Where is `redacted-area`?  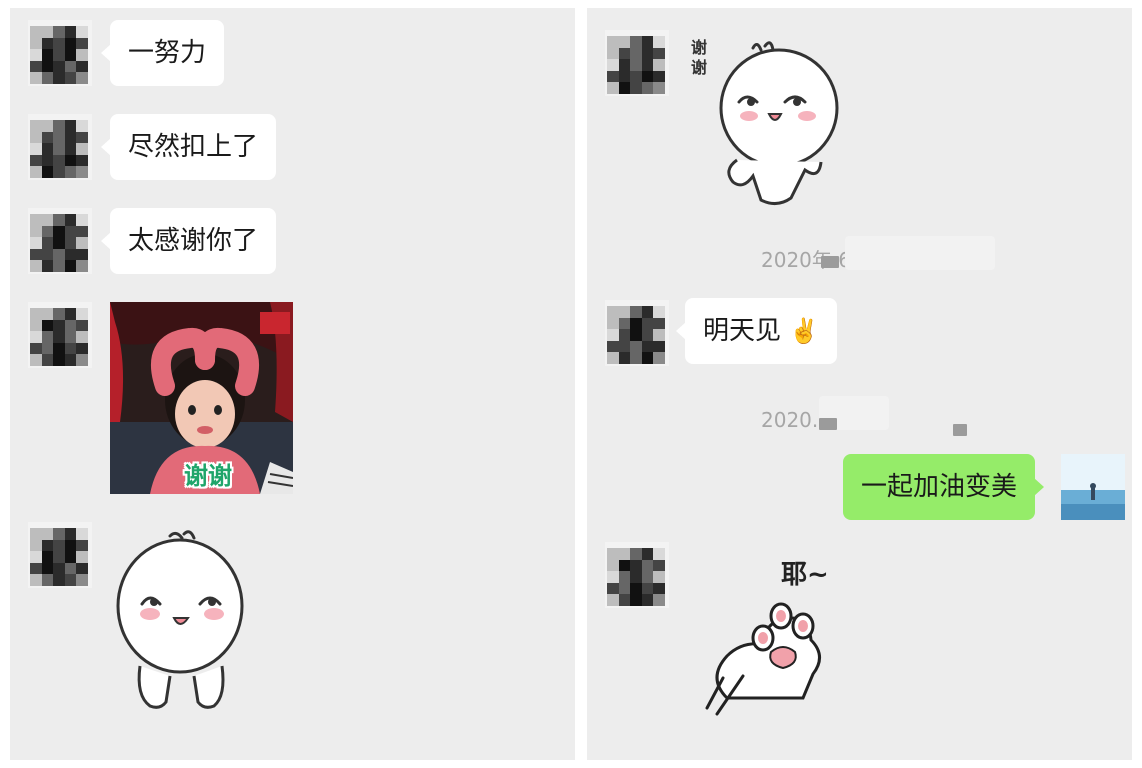
redacted-area is located at coordinates (920, 253).